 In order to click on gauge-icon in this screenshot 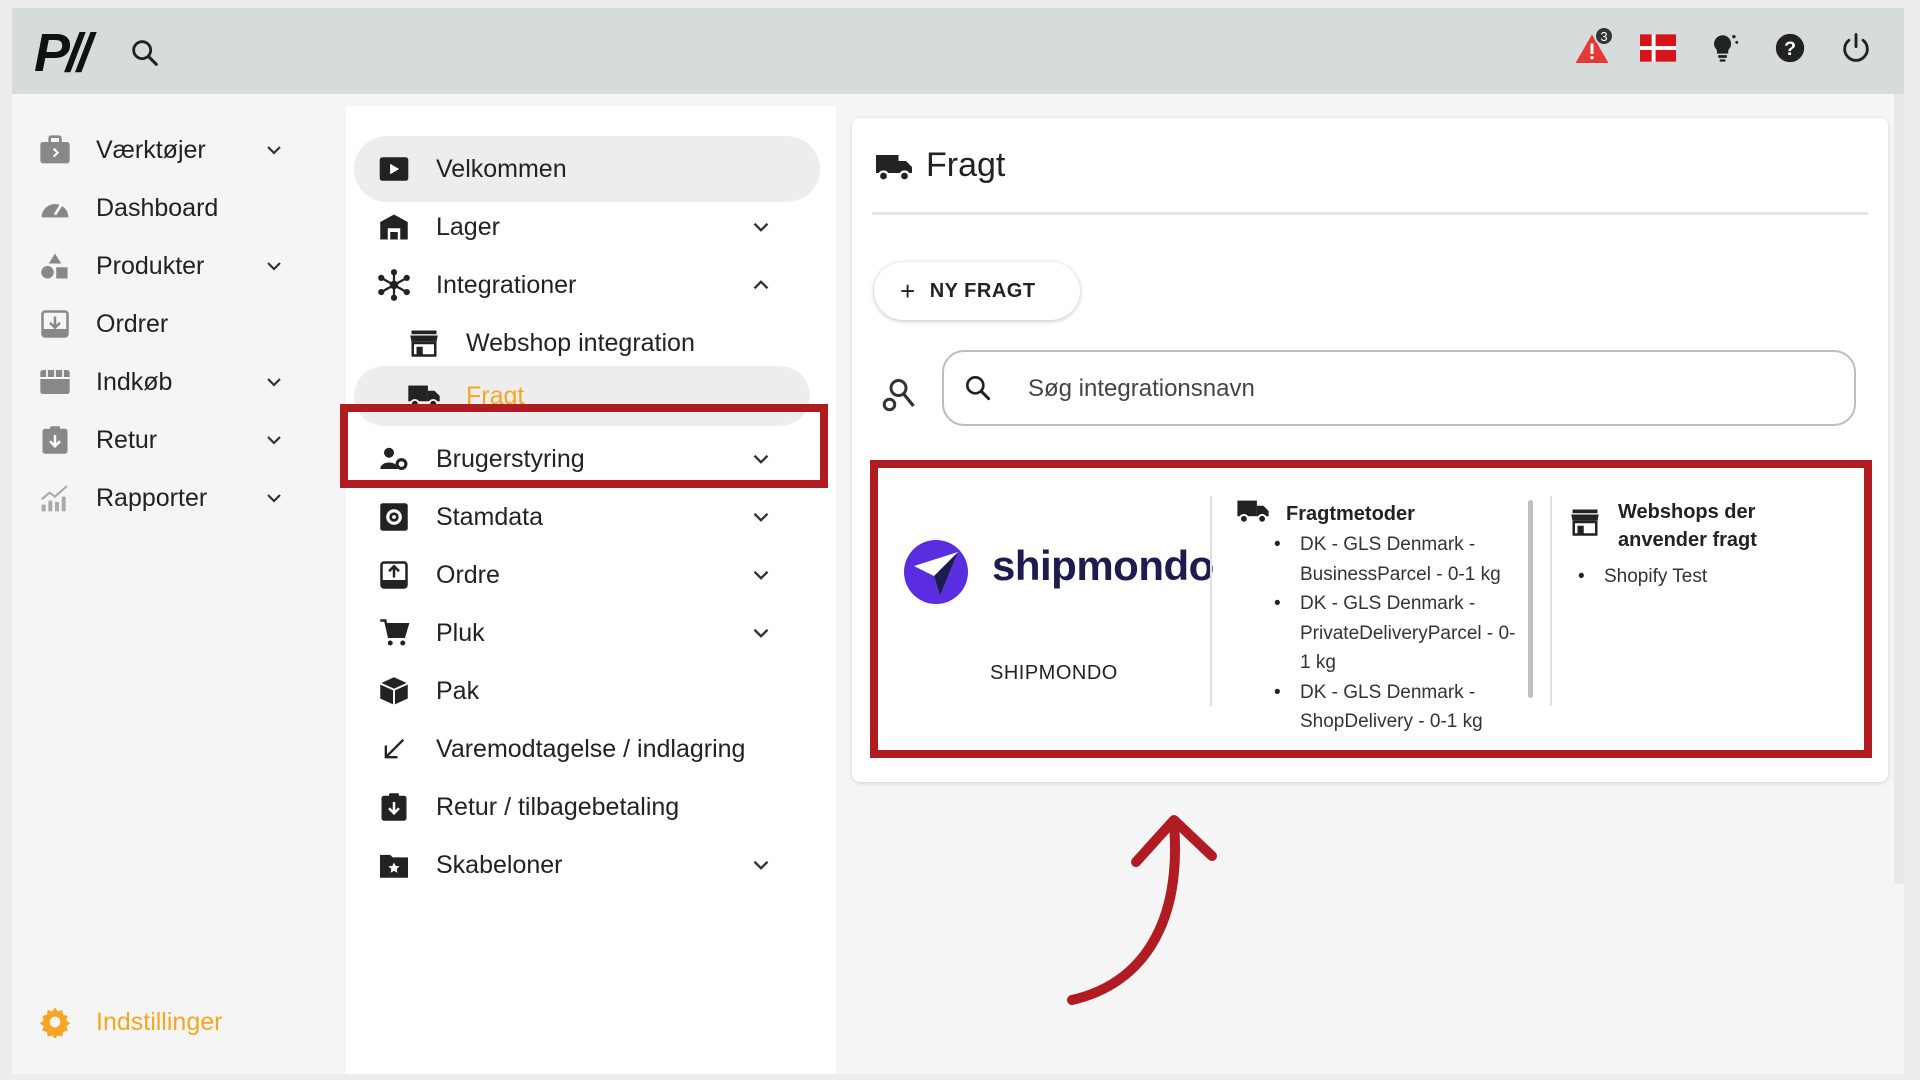, I will do `click(55, 208)`.